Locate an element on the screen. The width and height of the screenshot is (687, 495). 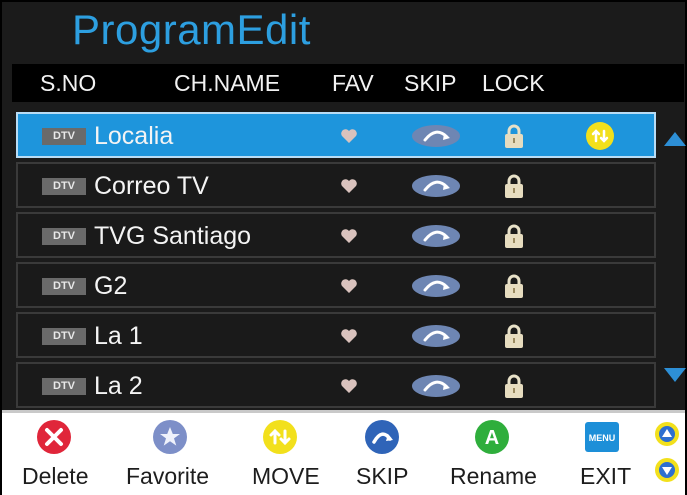
delete-button: Delete is located at coordinates (62, 454).